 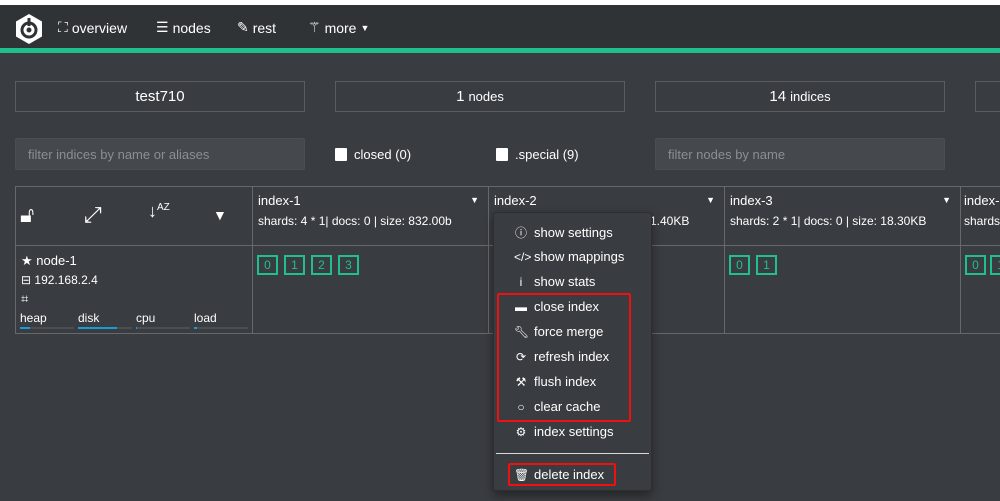 What do you see at coordinates (383, 154) in the screenshot?
I see `closed-label: closed (0)` at bounding box center [383, 154].